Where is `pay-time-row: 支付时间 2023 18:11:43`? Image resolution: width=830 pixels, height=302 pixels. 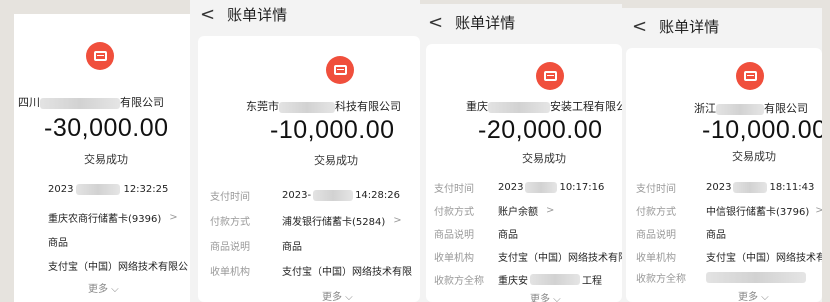
pay-time-row: 支付时间 2023 18:11:43 is located at coordinates (725, 188).